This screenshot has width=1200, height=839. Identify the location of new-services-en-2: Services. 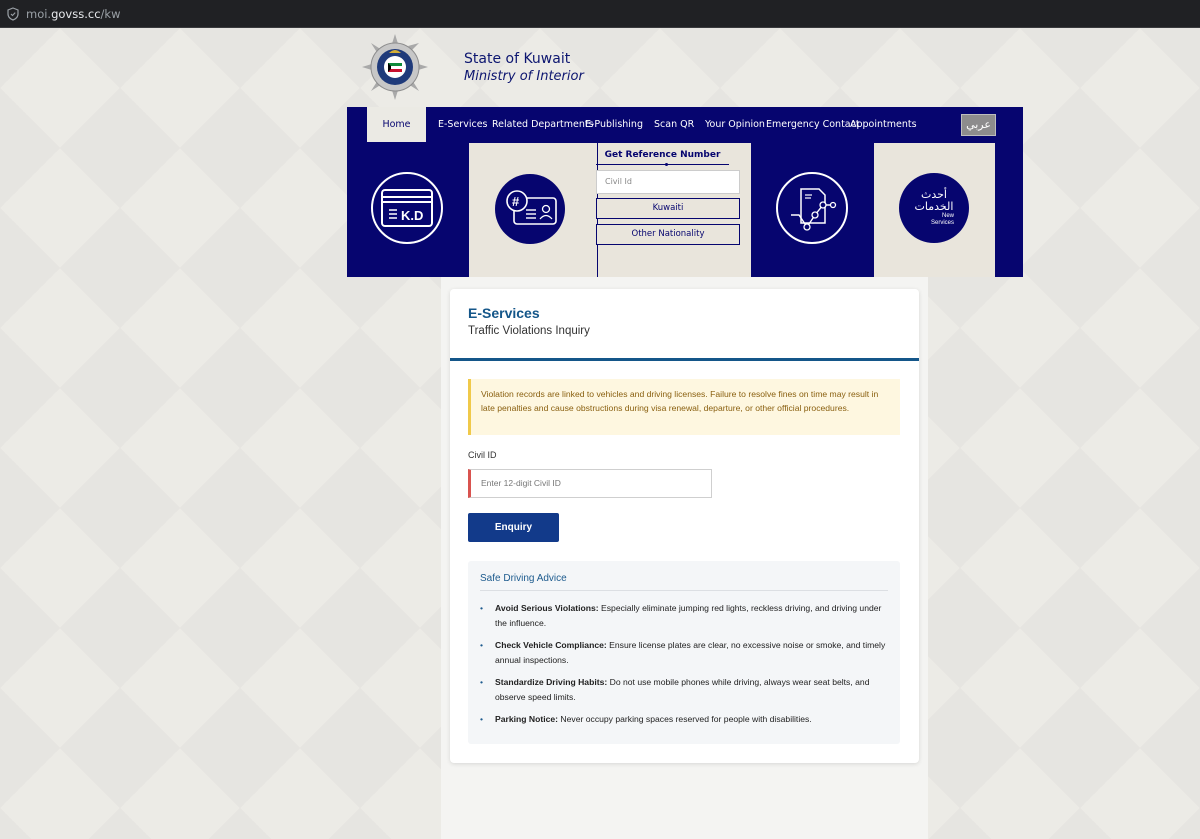
(942, 223).